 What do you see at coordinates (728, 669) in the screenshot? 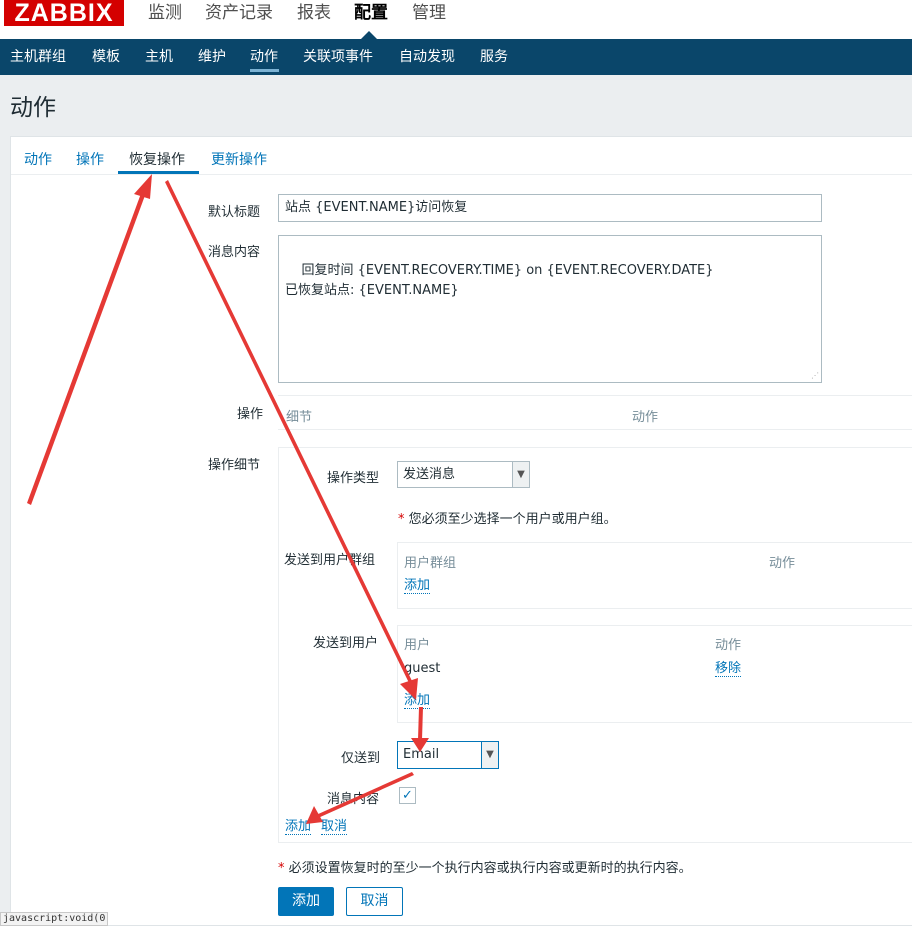
I see `remove-user-link: 移除` at bounding box center [728, 669].